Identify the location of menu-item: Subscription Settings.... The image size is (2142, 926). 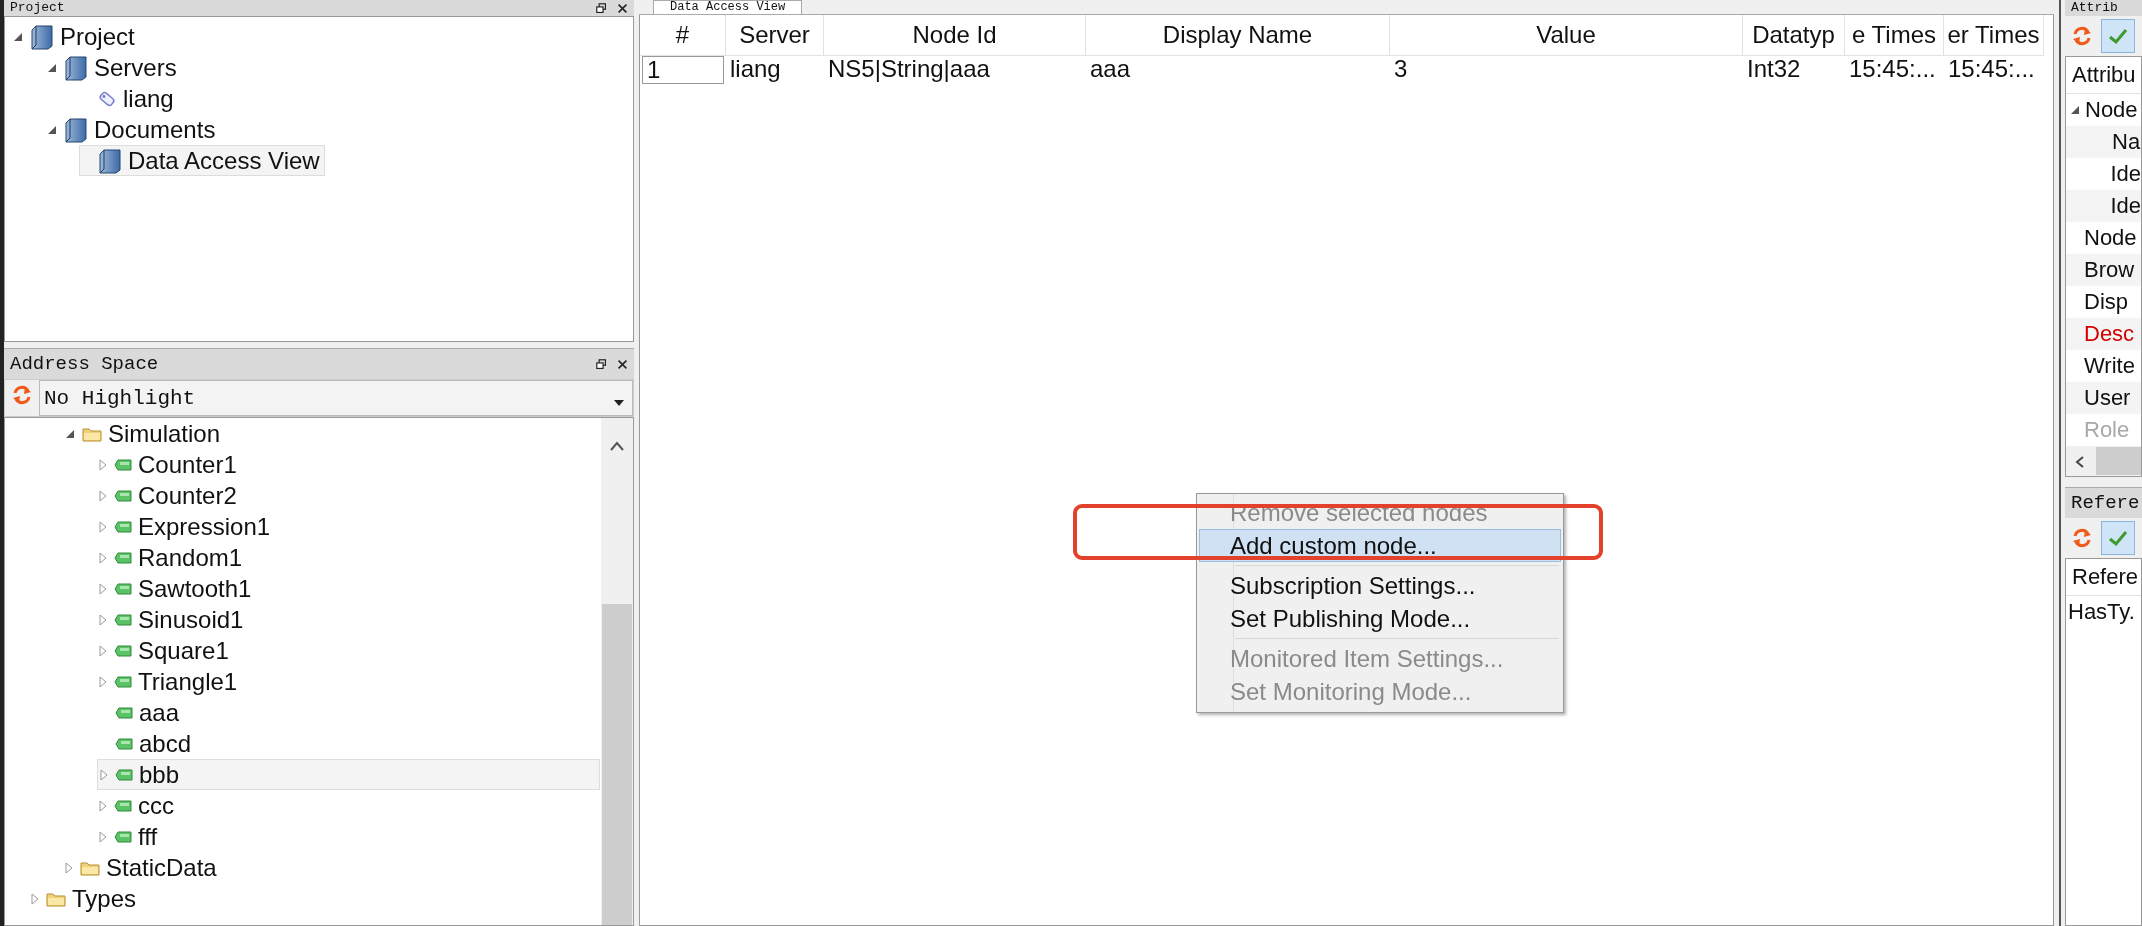
(1380, 585).